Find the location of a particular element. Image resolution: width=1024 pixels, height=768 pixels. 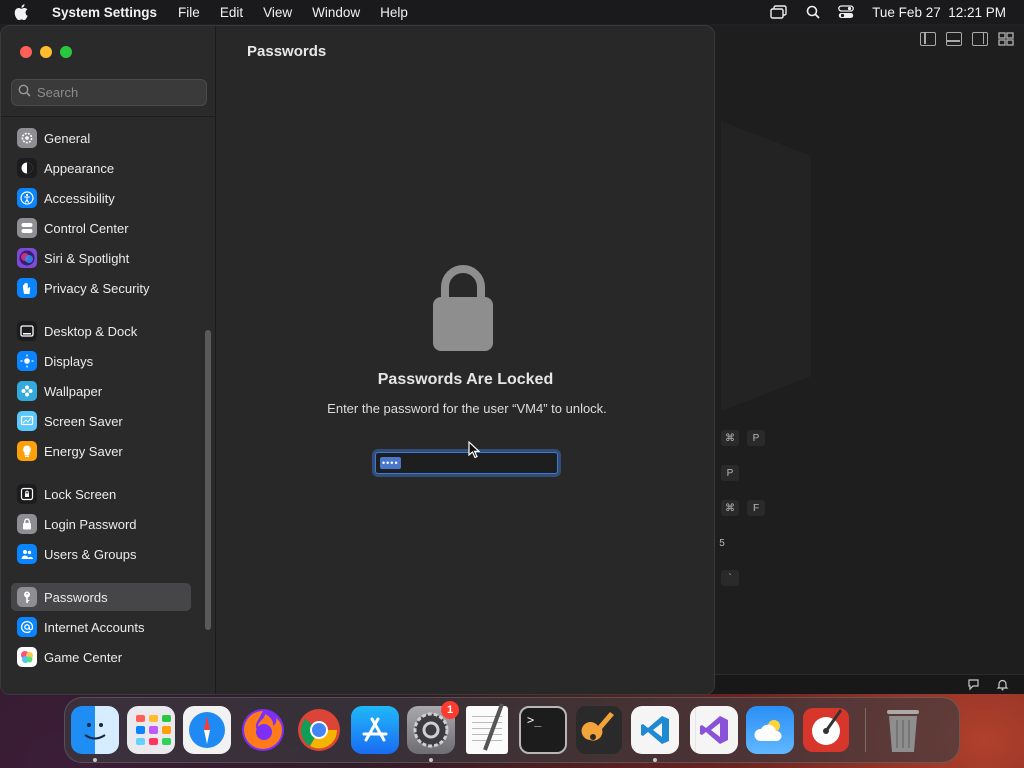

menu-view: View is located at coordinates (277, 12).